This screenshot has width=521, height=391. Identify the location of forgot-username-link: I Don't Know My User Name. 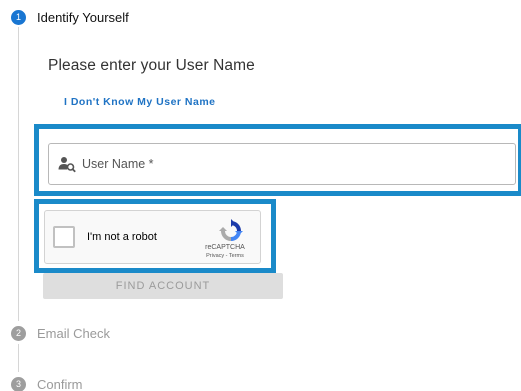
(140, 102).